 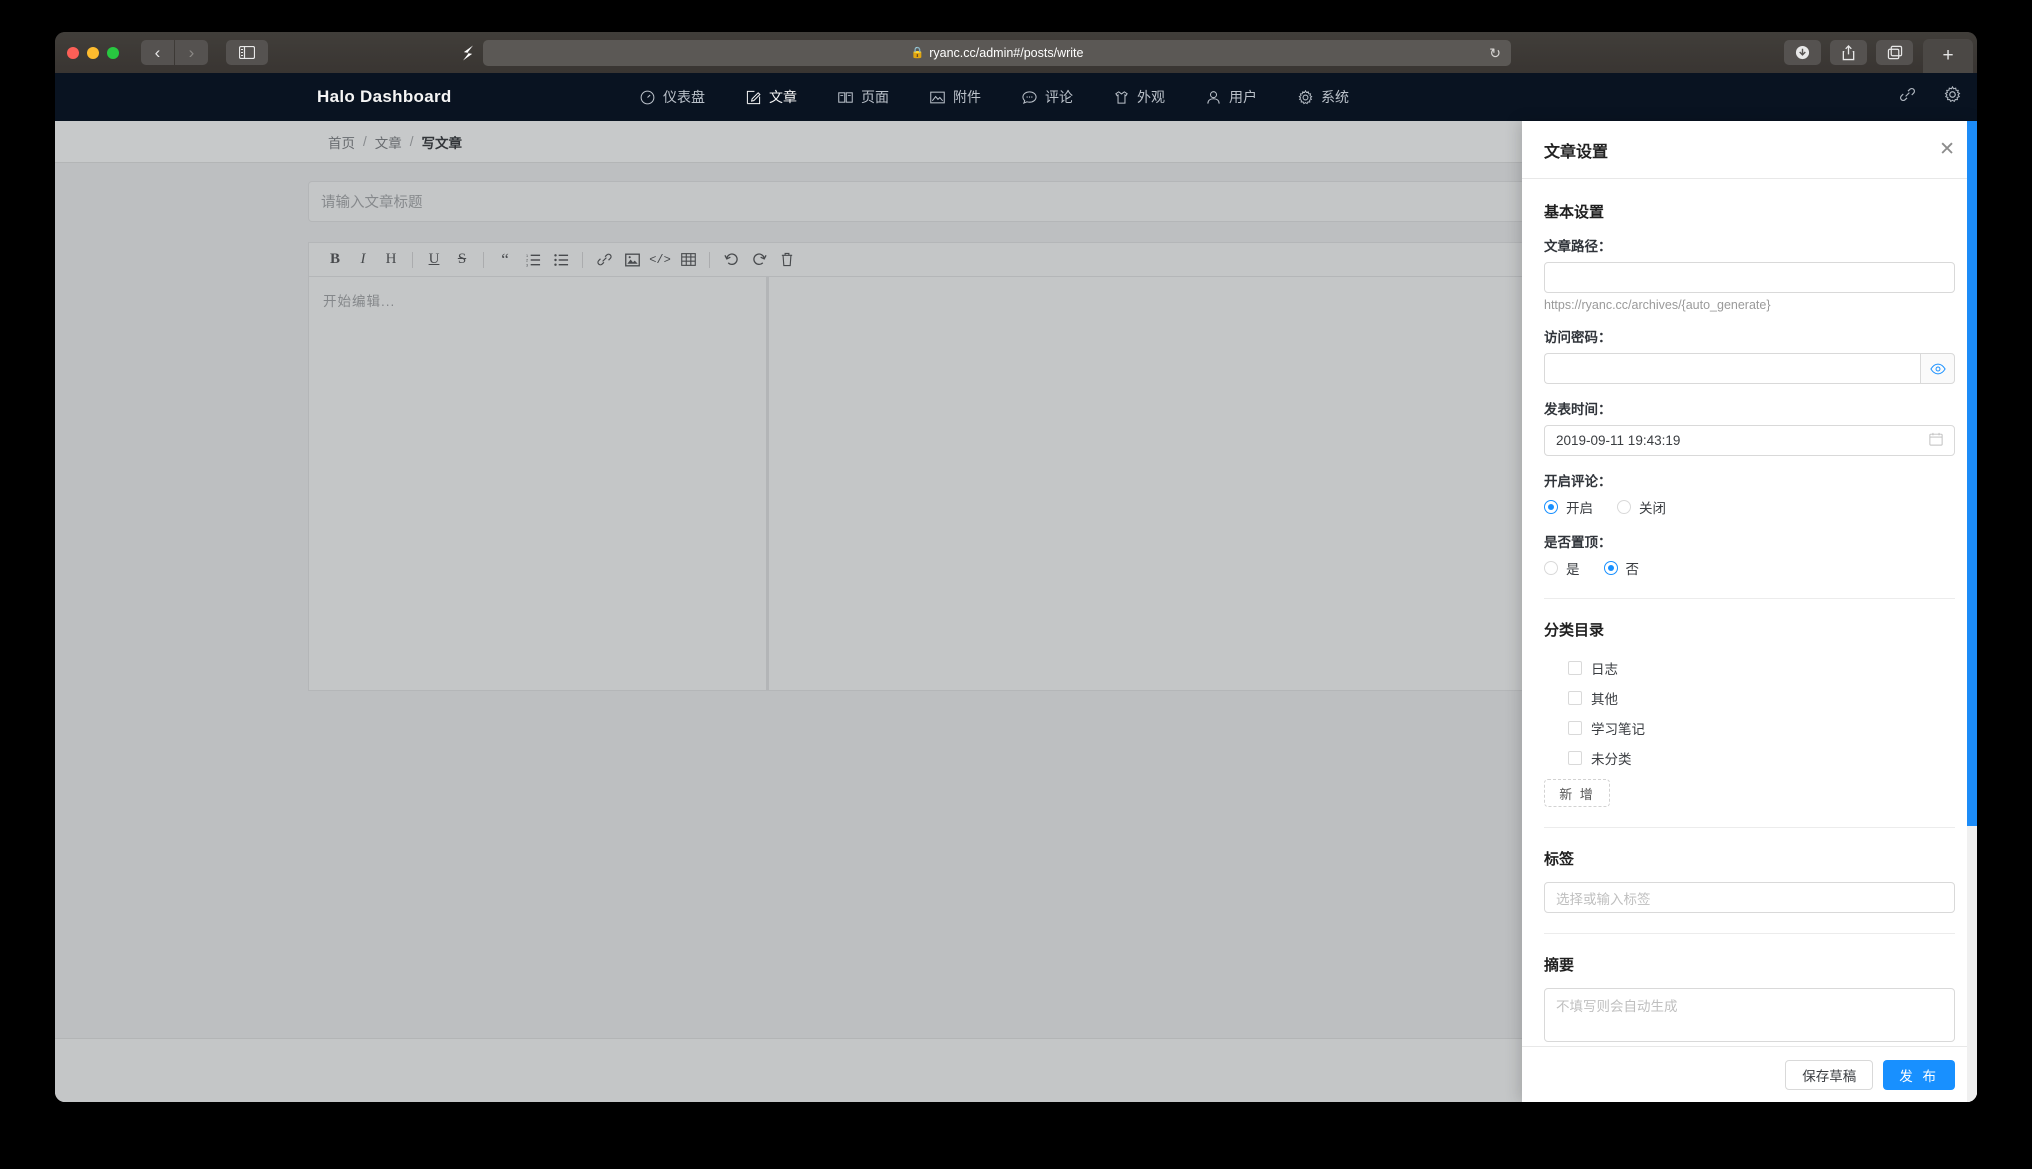 What do you see at coordinates (1749, 758) in the screenshot?
I see `category-item: 未分类` at bounding box center [1749, 758].